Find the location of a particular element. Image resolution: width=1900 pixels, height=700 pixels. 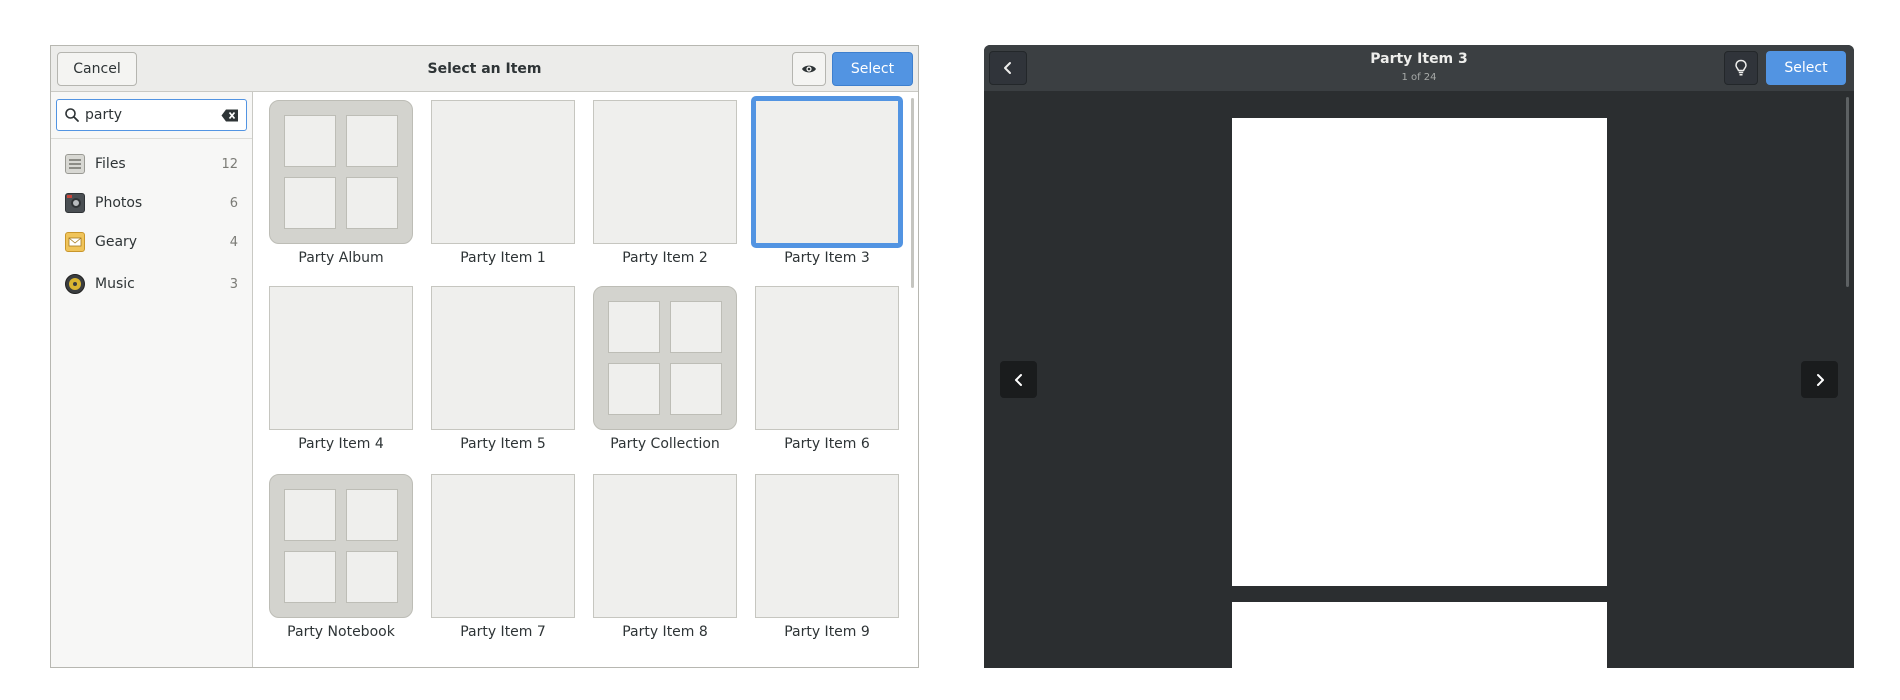

source-label: Photos is located at coordinates (119, 203).